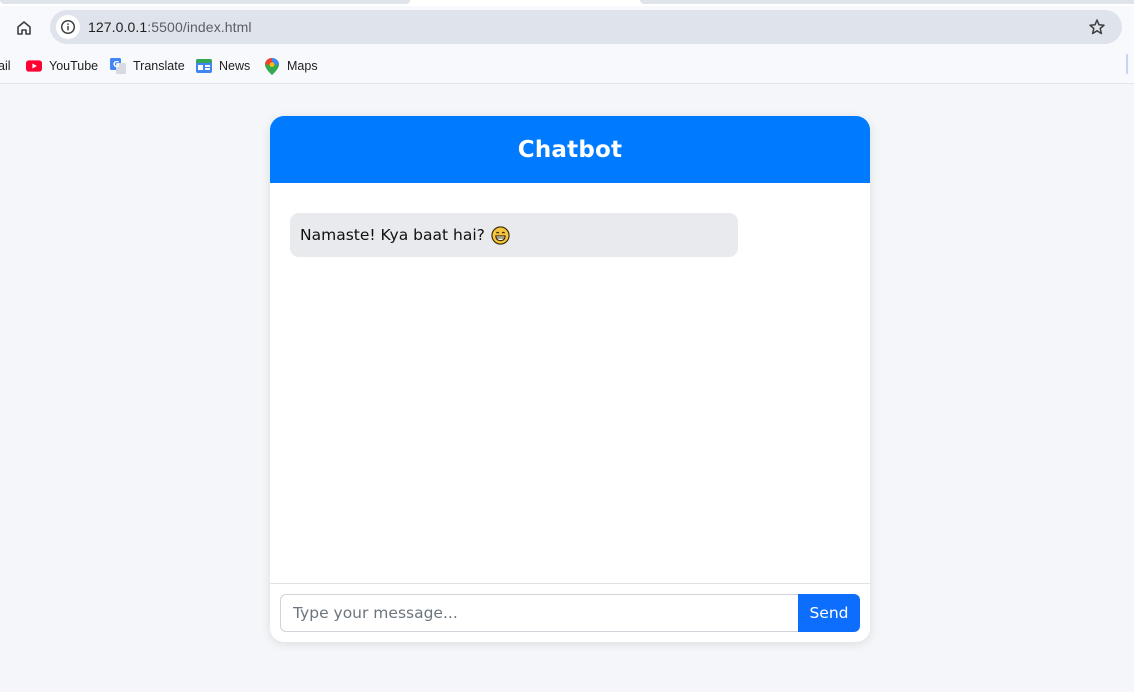 This screenshot has height=692, width=1134. I want to click on svg-text: G, so click(116, 64).